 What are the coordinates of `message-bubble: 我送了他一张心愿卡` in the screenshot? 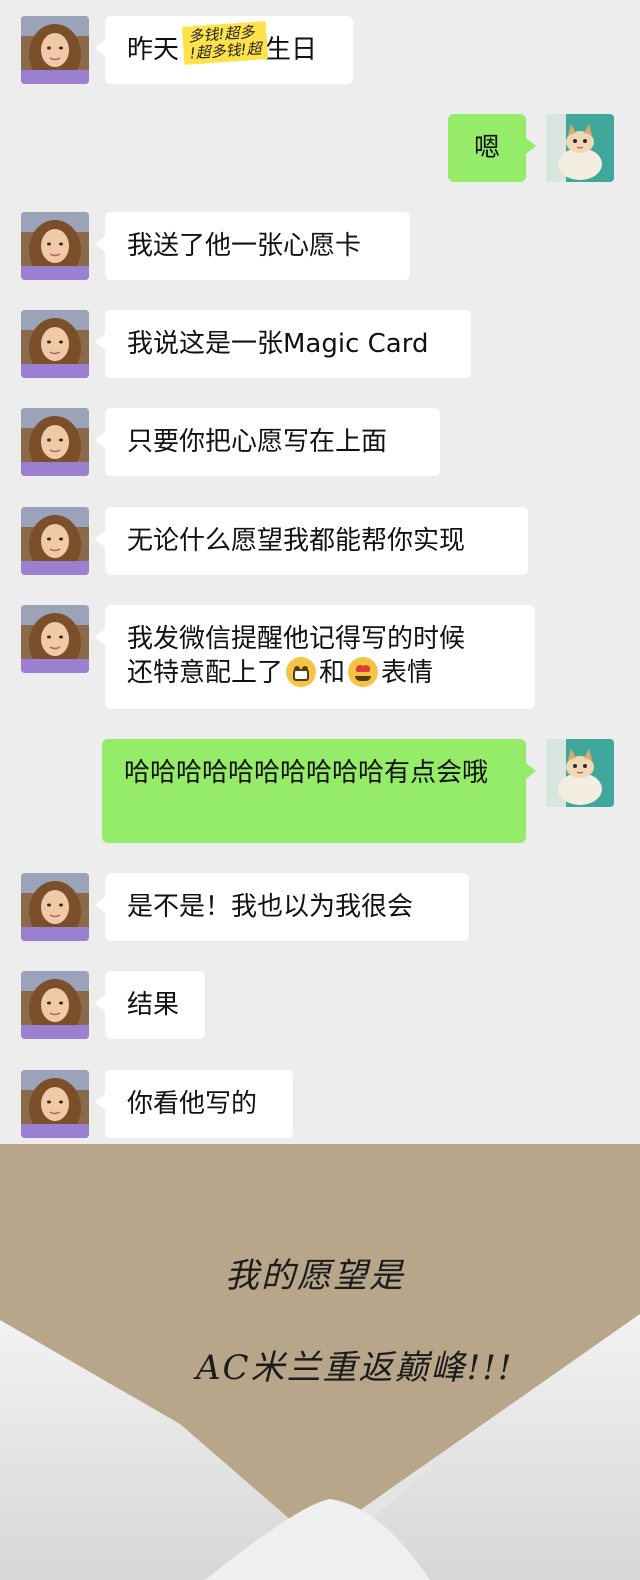 It's located at (252, 246).